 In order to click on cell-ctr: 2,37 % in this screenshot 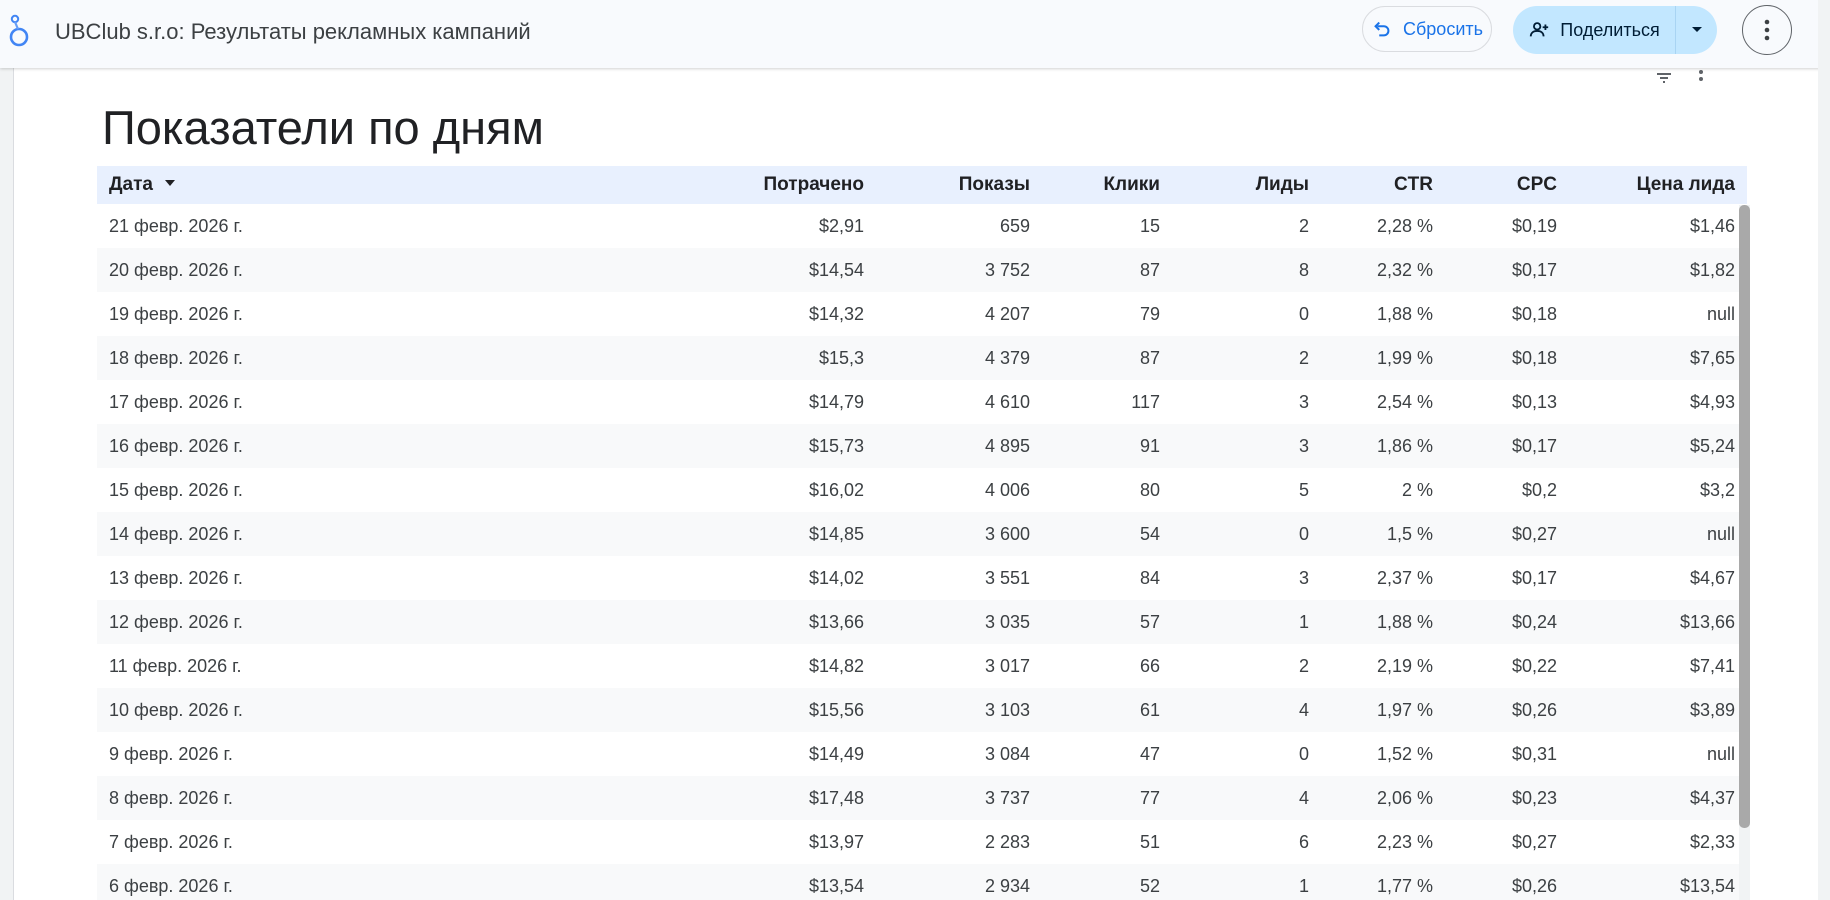, I will do `click(1404, 577)`.